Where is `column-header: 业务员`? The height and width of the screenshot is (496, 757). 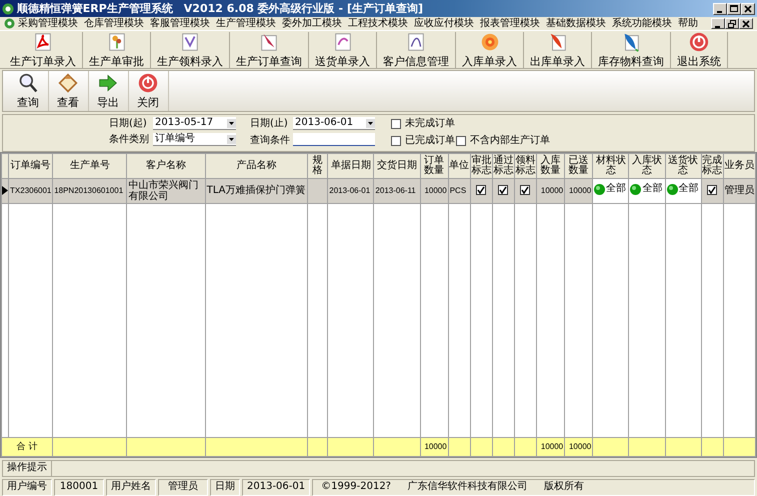 column-header: 业务员 is located at coordinates (739, 166).